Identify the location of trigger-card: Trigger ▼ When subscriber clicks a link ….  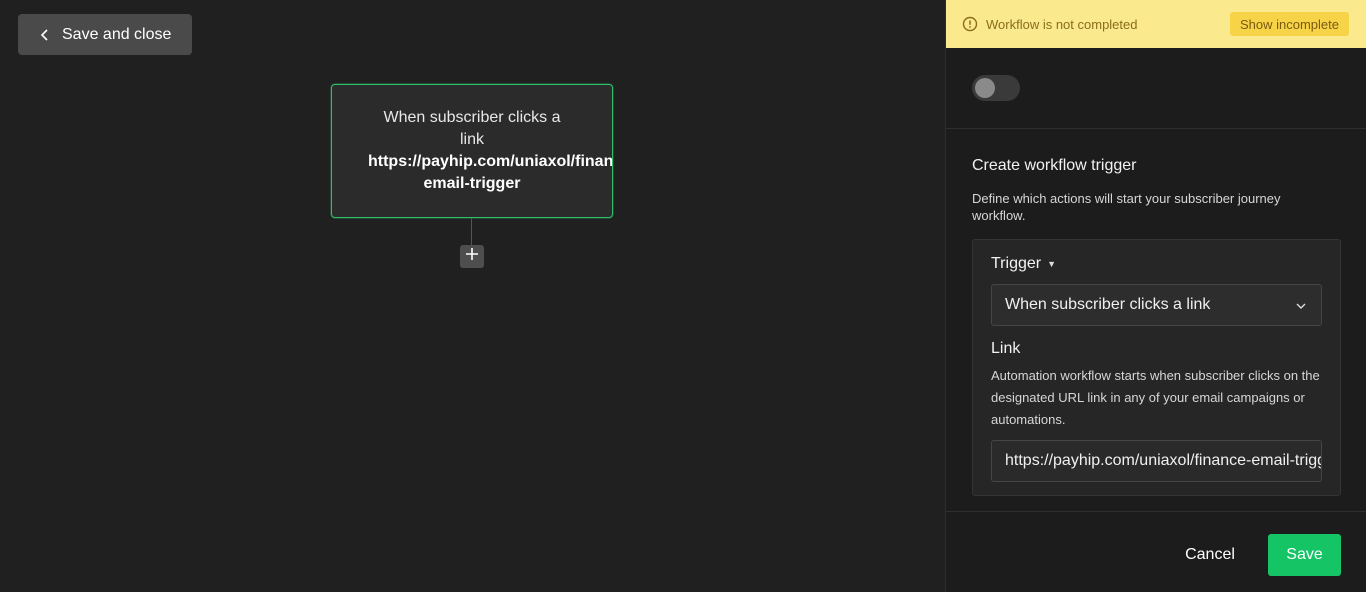
(1156, 367).